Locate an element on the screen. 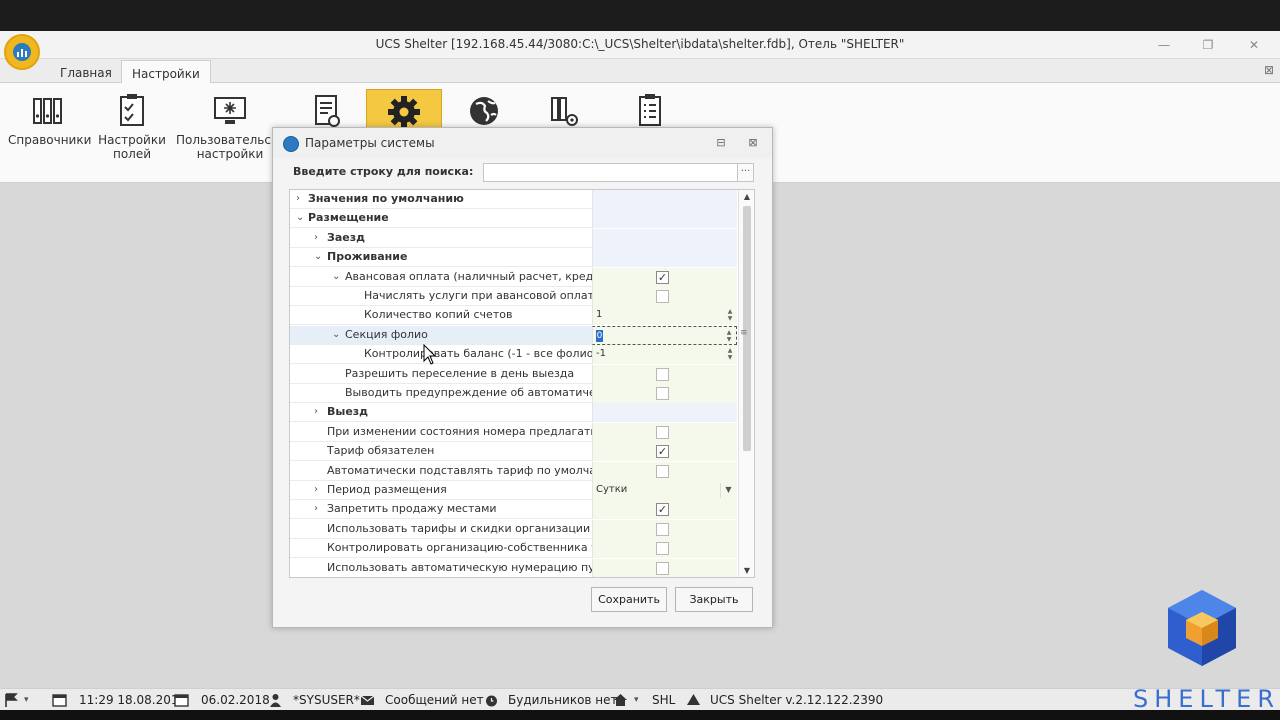 The height and width of the screenshot is (720, 1280). ribbon-button-field-settings: Настройки полей is located at coordinates (132, 125).